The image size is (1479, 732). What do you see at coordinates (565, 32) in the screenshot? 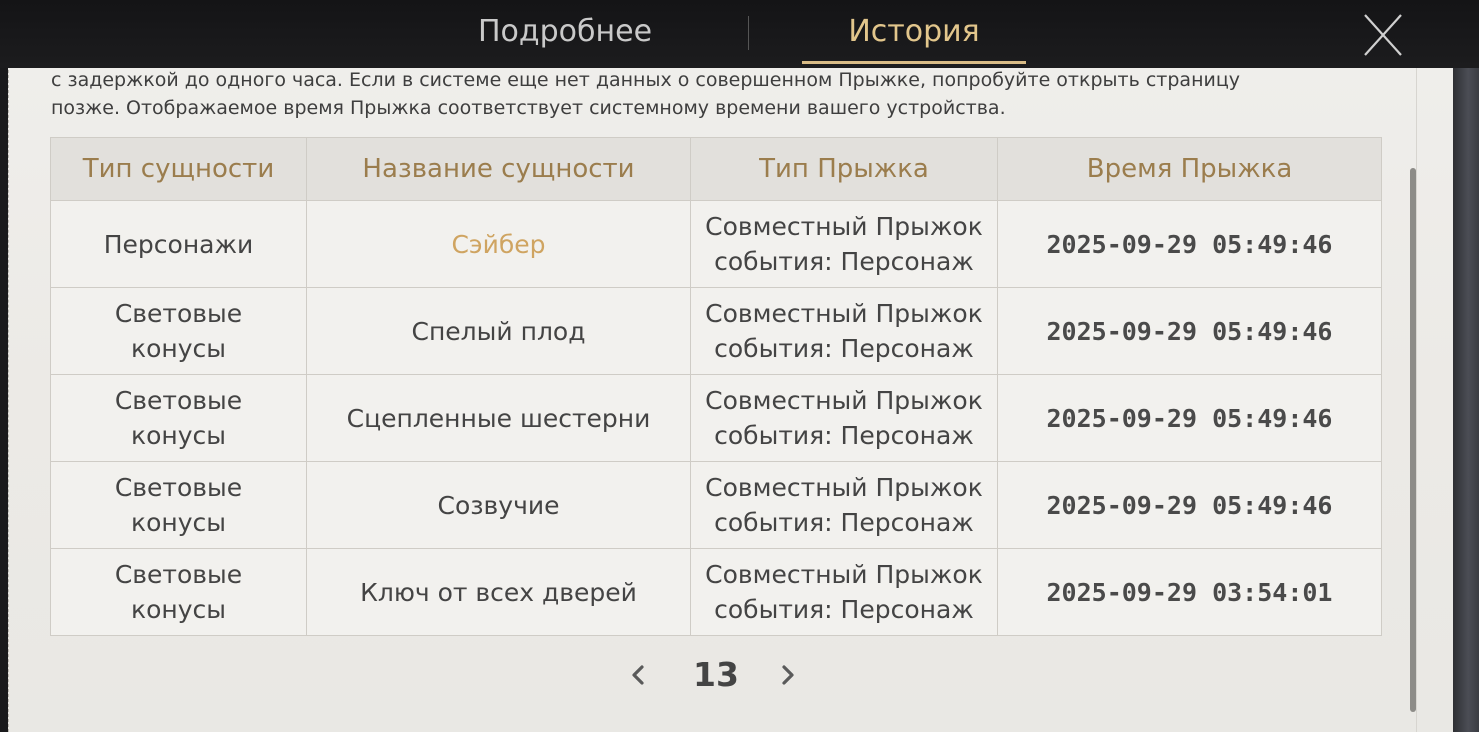
I see `tab-details: Подробнее` at bounding box center [565, 32].